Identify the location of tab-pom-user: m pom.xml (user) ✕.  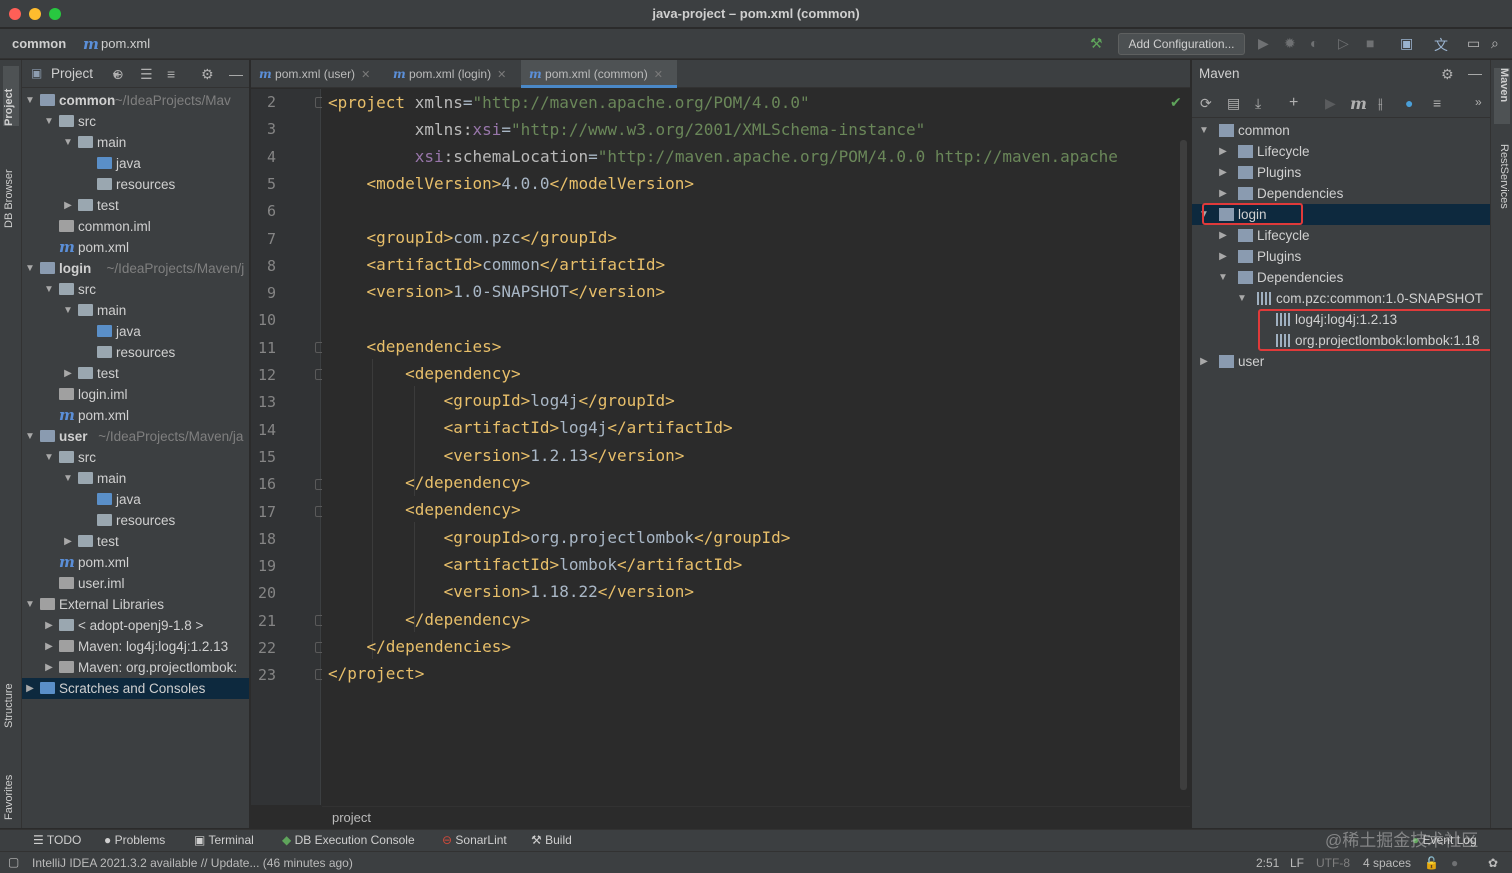
(316, 74).